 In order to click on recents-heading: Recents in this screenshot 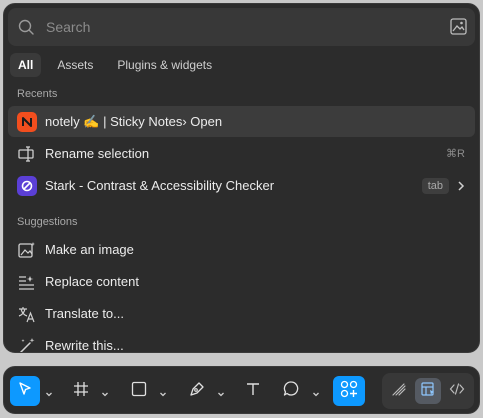, I will do `click(37, 94)`.